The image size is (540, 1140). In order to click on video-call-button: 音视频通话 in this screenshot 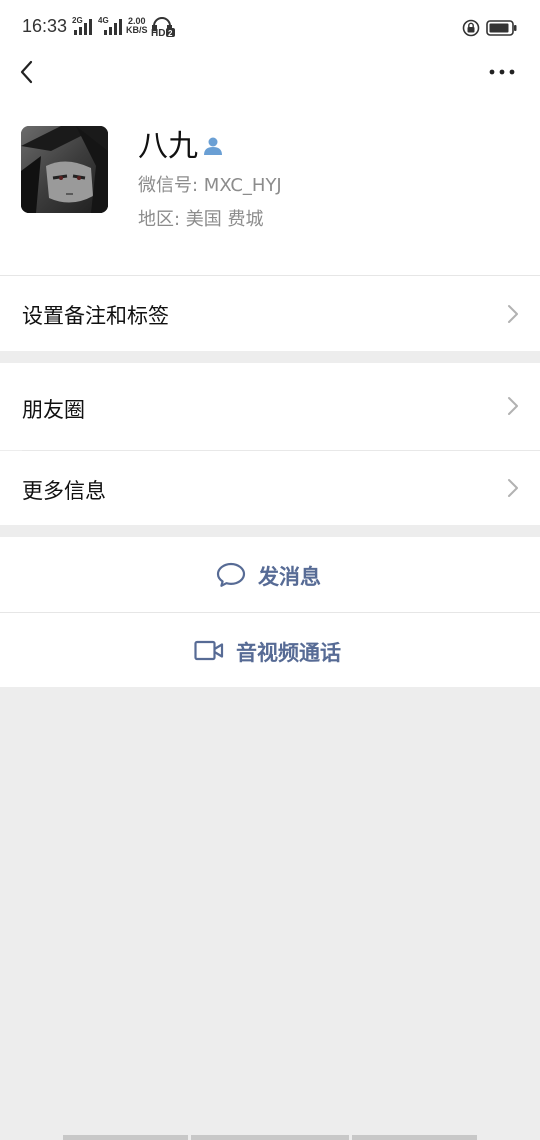, I will do `click(270, 650)`.